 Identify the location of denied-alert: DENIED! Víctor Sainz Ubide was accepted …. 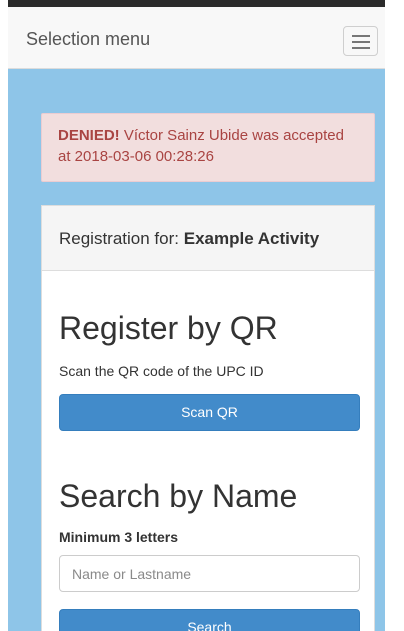
(208, 147).